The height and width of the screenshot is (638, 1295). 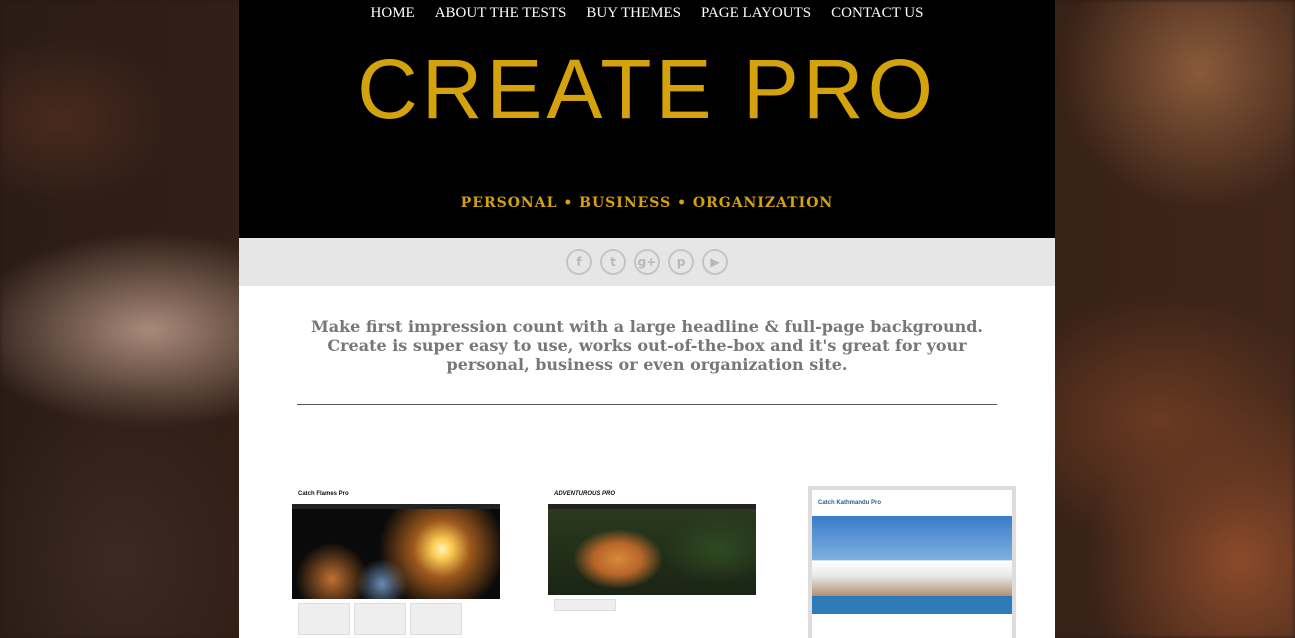 What do you see at coordinates (396, 554) in the screenshot?
I see `thumbnail-sparkler-image` at bounding box center [396, 554].